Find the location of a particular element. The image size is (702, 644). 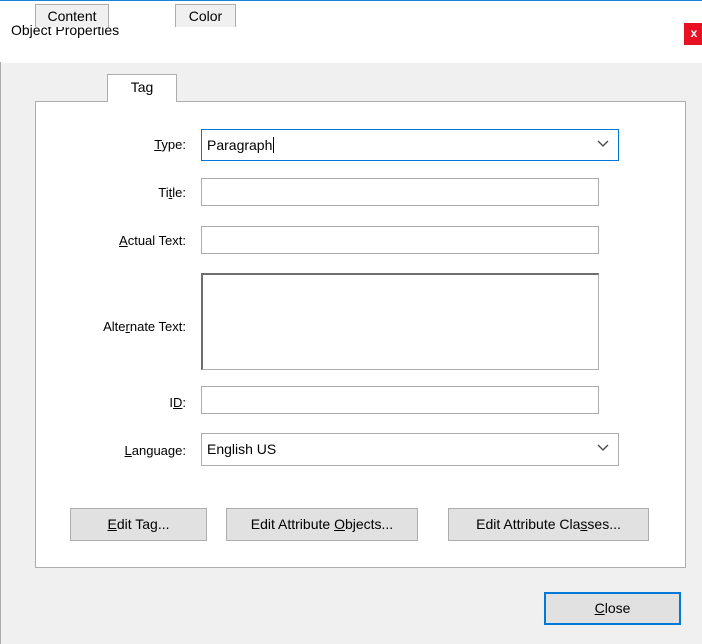

tab-tag-label: Tag is located at coordinates (142, 87).